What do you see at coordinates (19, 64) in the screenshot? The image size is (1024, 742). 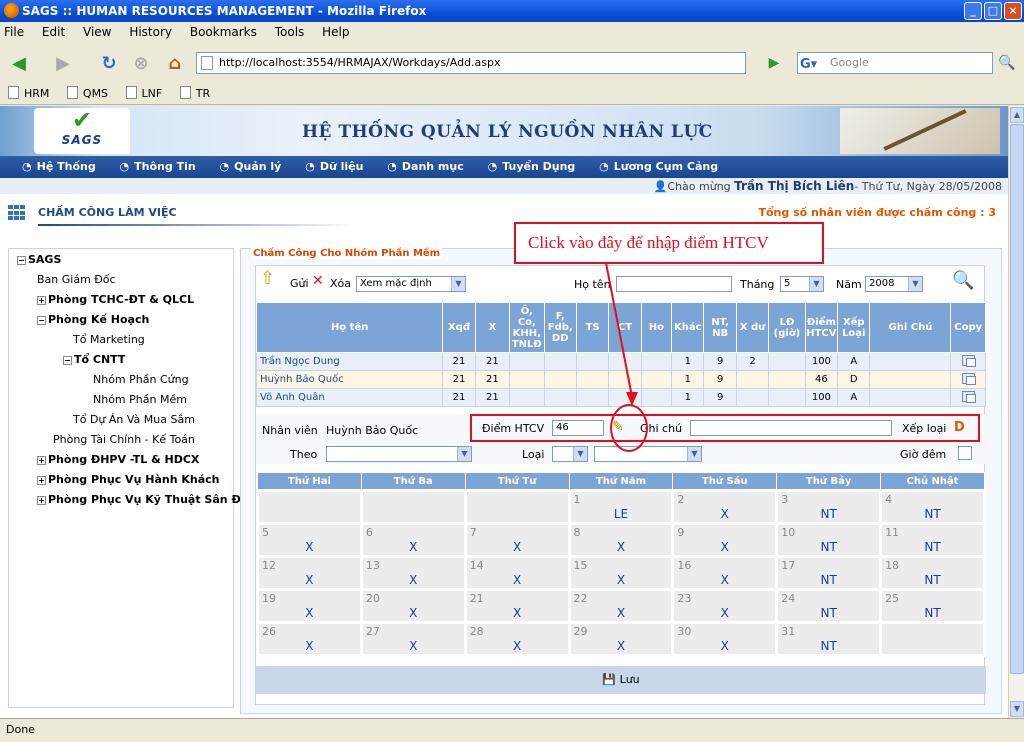 I see `back-icon: ◀` at bounding box center [19, 64].